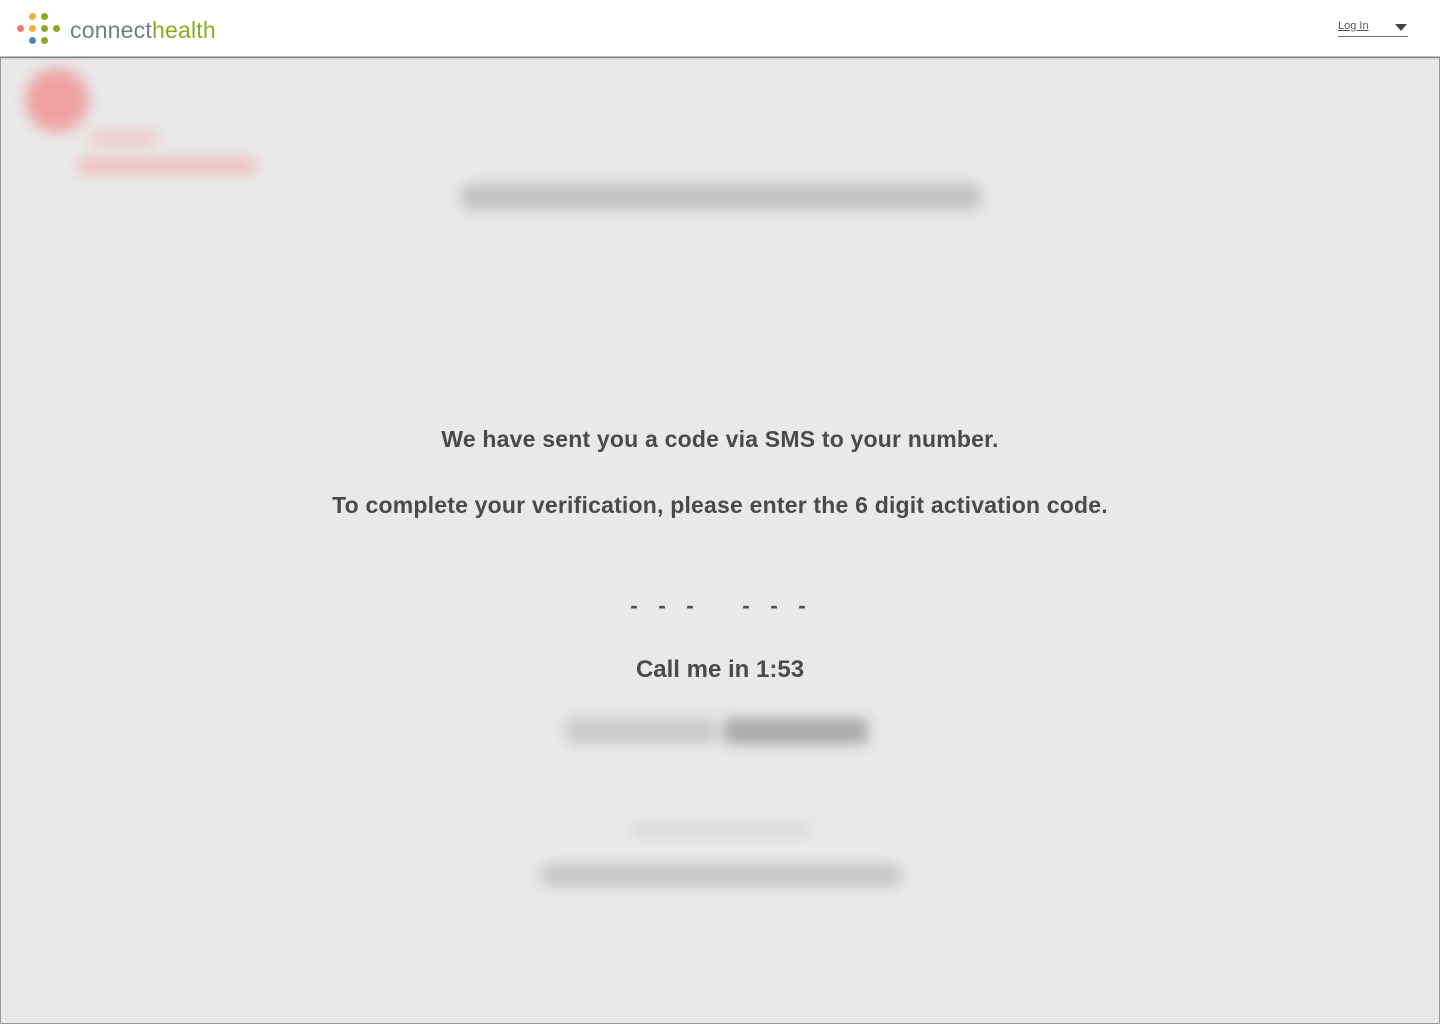 This screenshot has width=1440, height=1024. What do you see at coordinates (662, 606) in the screenshot?
I see `code-digit-2: -` at bounding box center [662, 606].